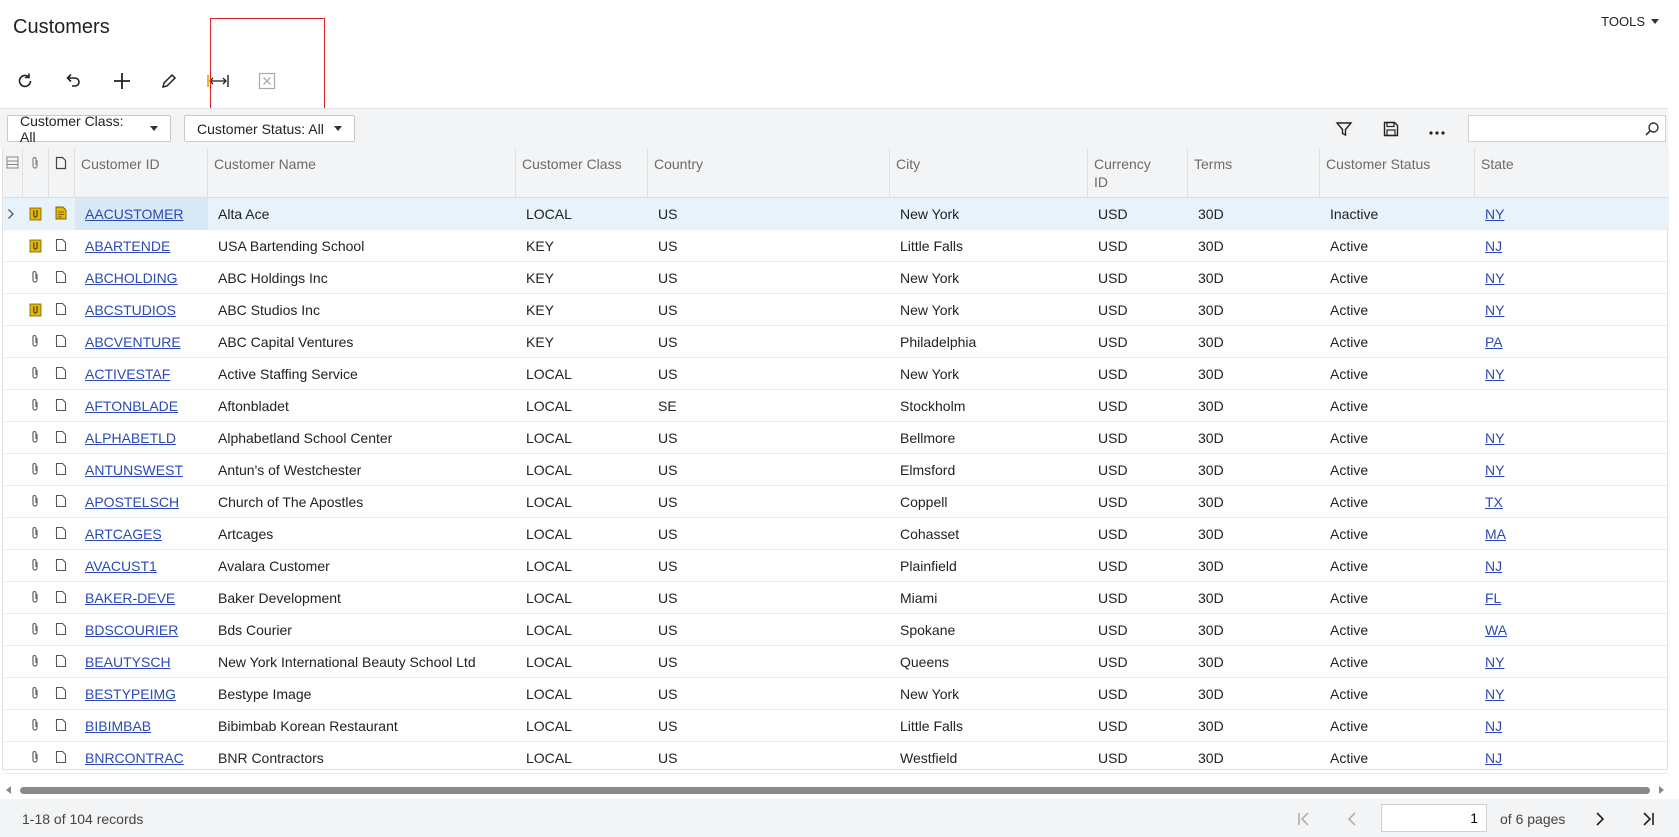 This screenshot has height=837, width=1679. What do you see at coordinates (1572, 502) in the screenshot?
I see `state-link: TX` at bounding box center [1572, 502].